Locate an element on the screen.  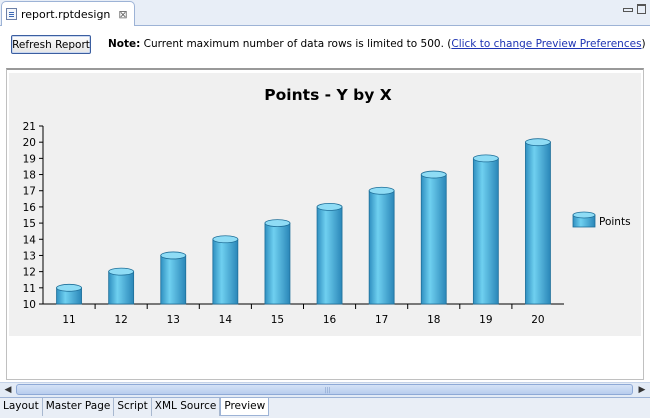
legend-swatch-top is located at coordinates (584, 215).